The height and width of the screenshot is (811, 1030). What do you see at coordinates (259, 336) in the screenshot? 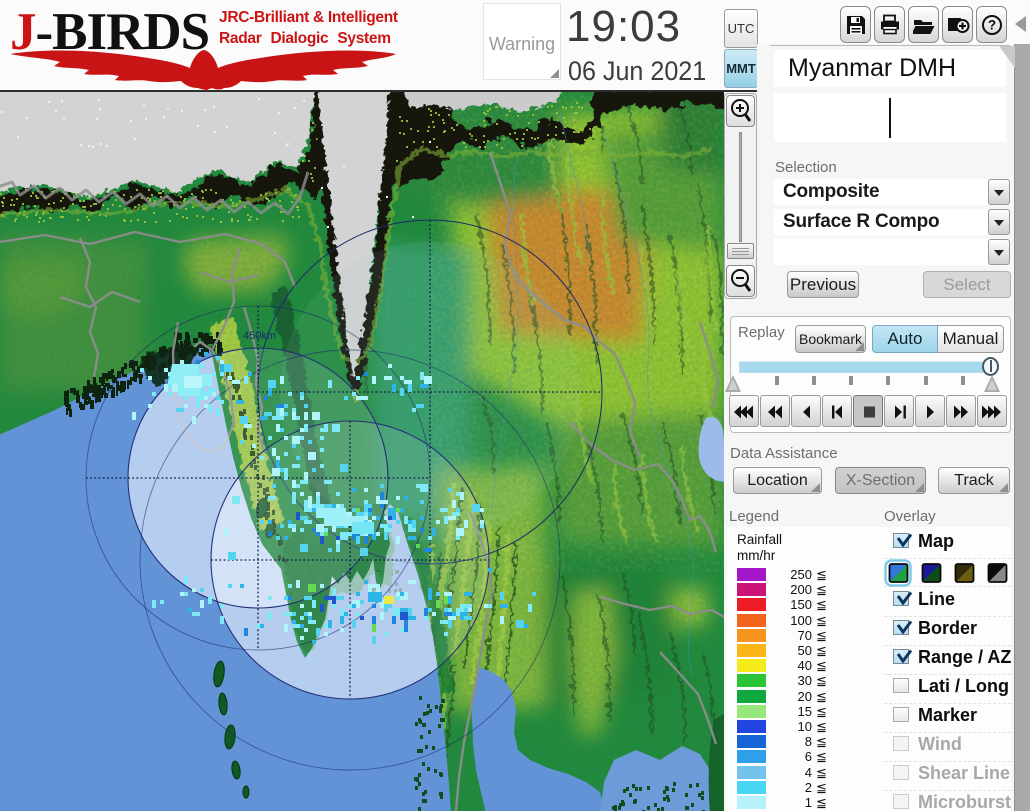
I see `svg-text: 450km` at bounding box center [259, 336].